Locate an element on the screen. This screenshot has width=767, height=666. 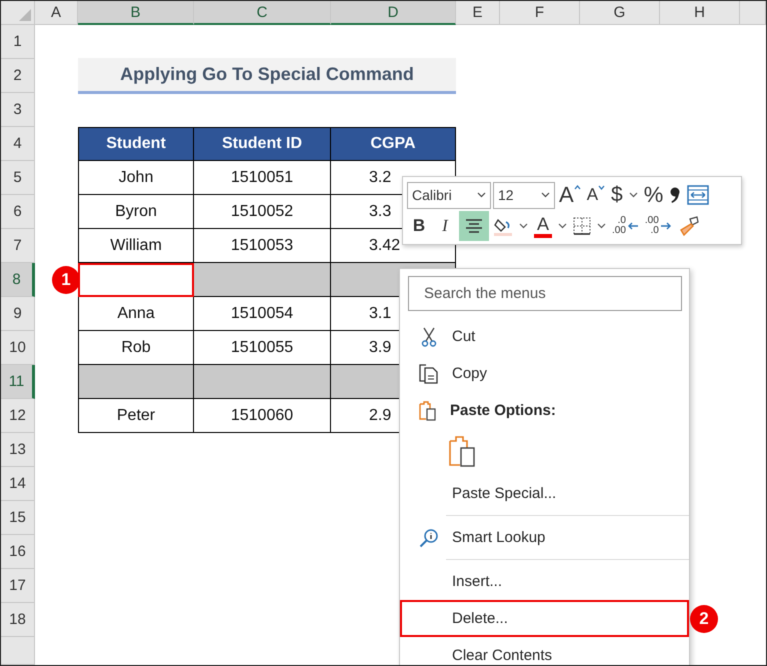
column-header: B is located at coordinates (136, 13).